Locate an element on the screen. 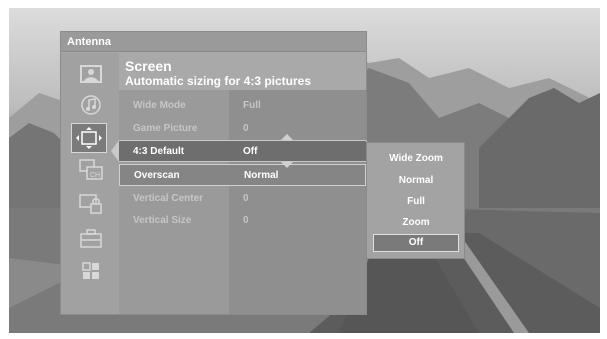  lock-icon is located at coordinates (91, 204).